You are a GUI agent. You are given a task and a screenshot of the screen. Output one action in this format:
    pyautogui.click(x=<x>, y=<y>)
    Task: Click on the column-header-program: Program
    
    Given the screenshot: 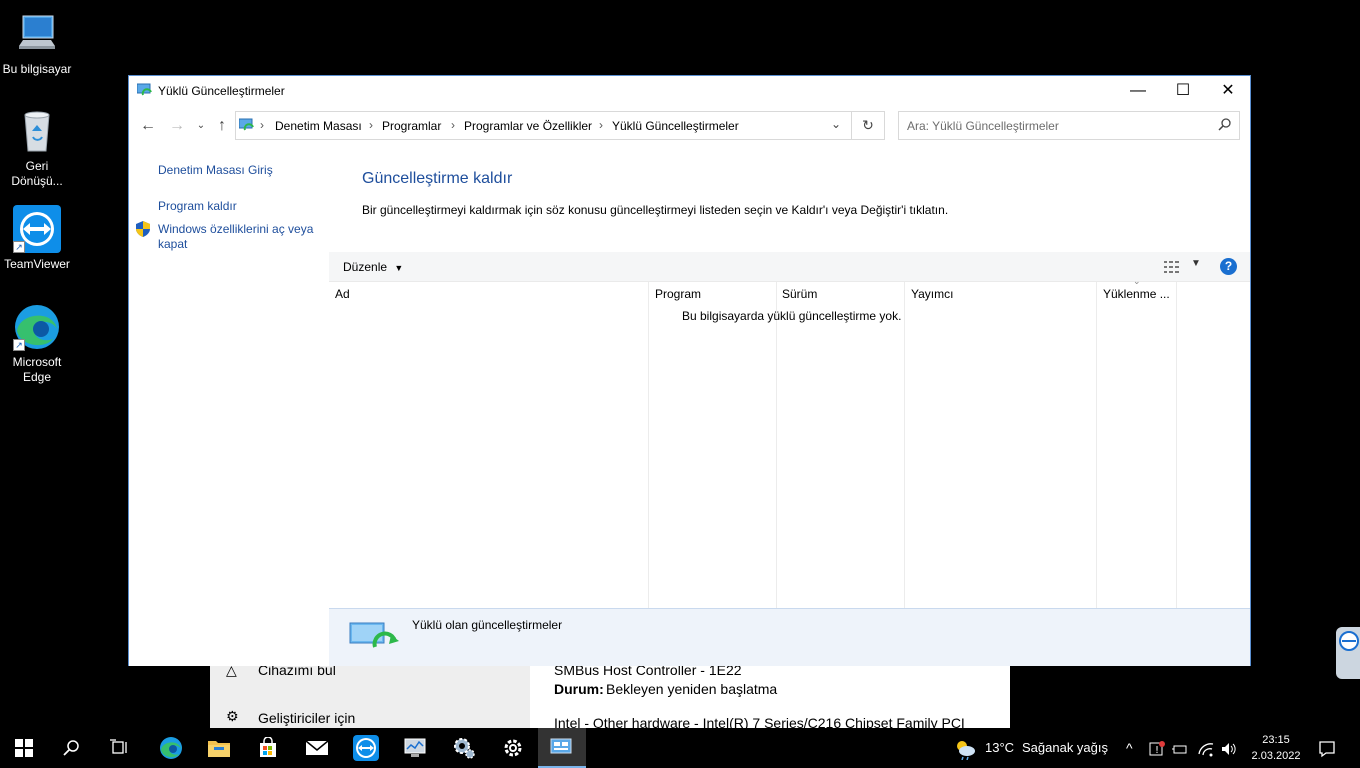 What is the action you would take?
    pyautogui.click(x=712, y=294)
    